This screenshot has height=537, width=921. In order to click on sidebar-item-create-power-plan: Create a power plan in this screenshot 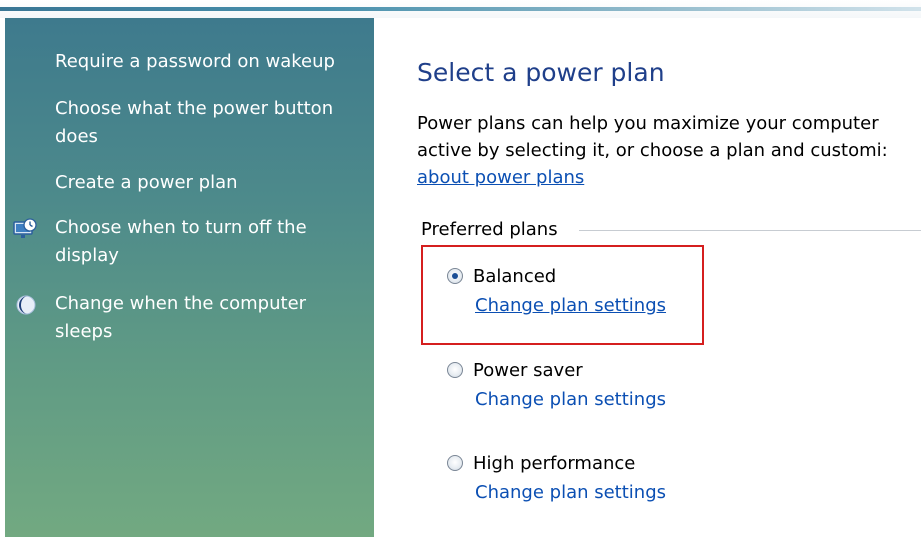, I will do `click(146, 183)`.